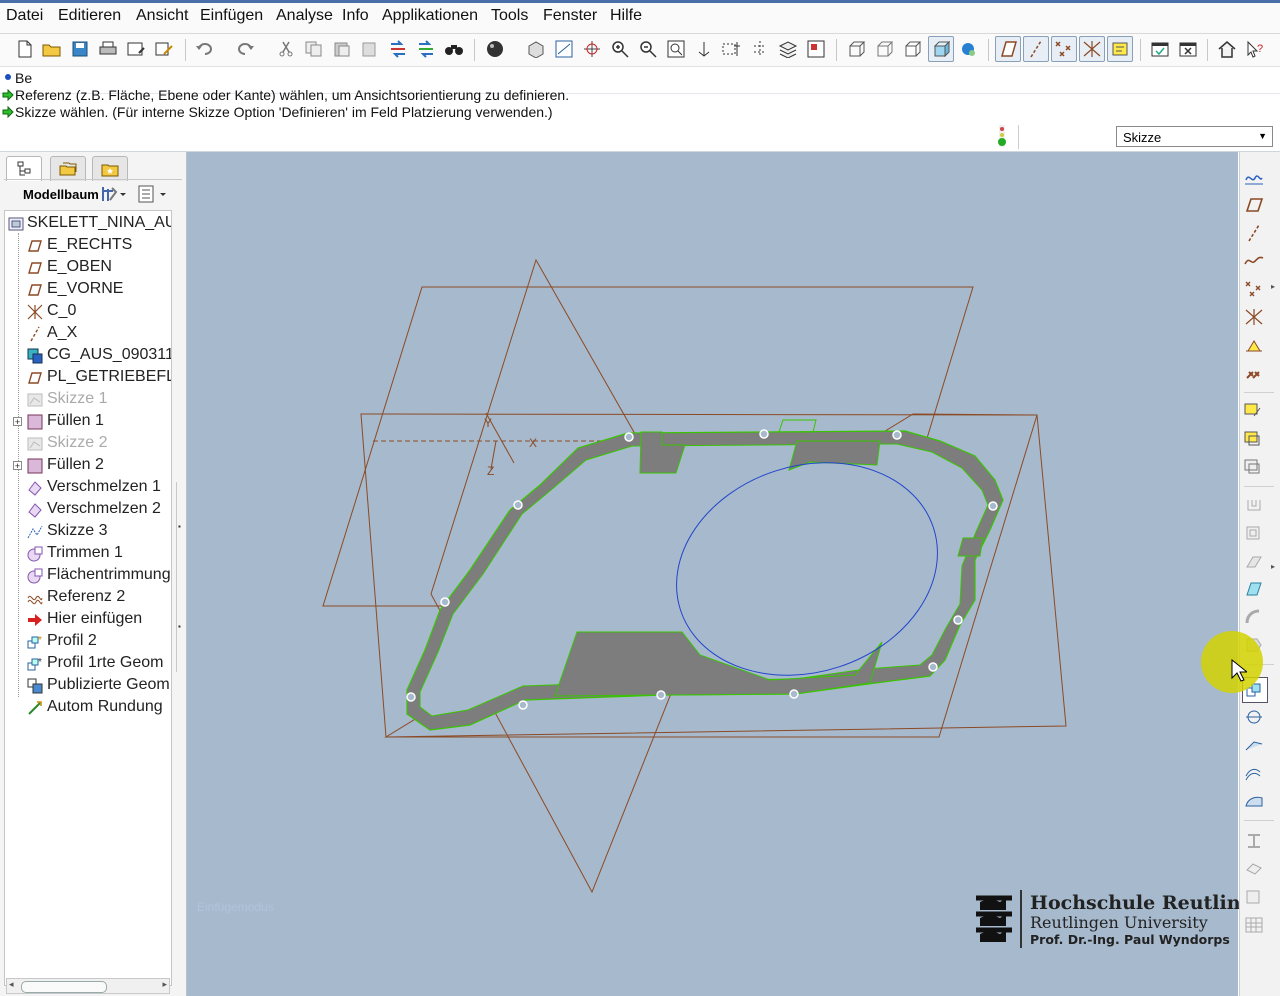 This screenshot has width=1280, height=996. What do you see at coordinates (1227, 49) in the screenshot?
I see `home-icon` at bounding box center [1227, 49].